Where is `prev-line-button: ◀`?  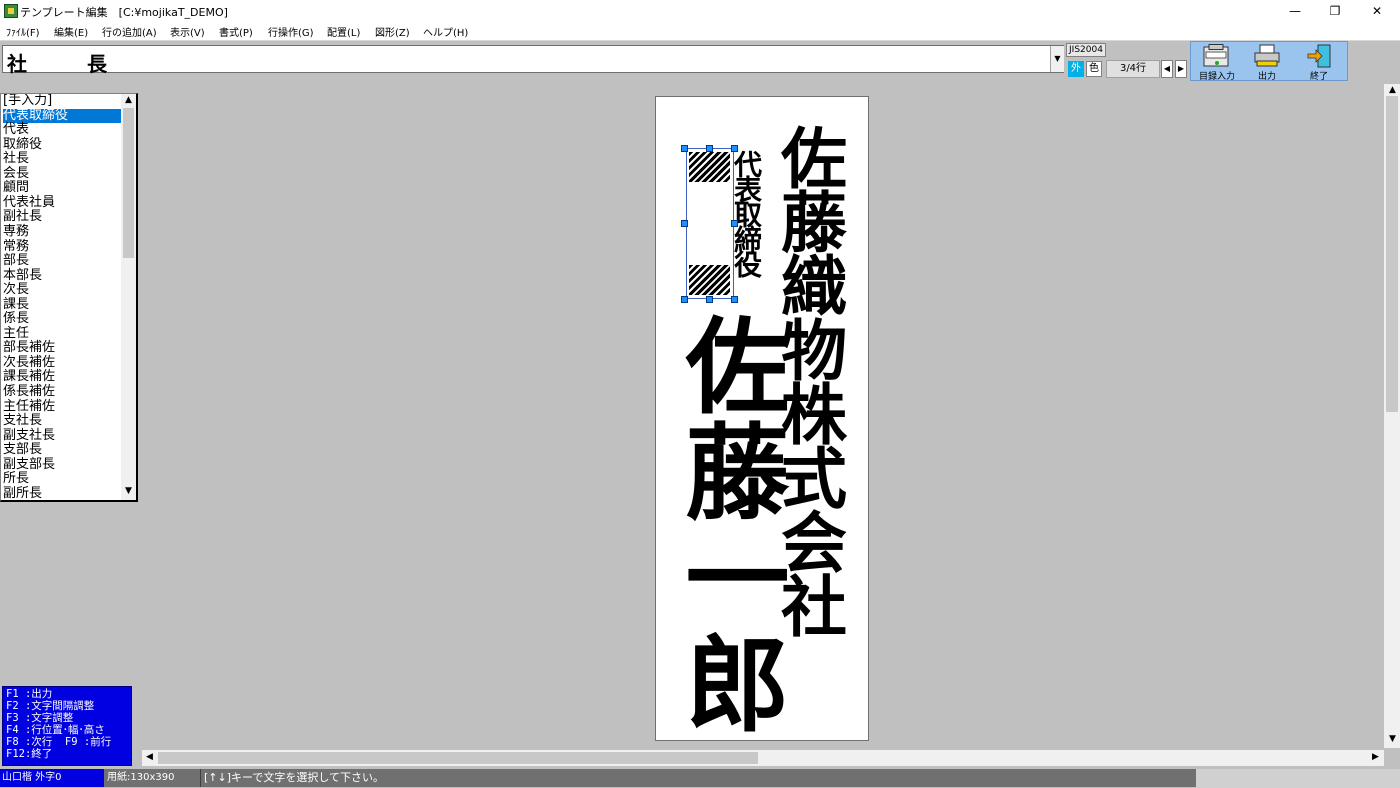 prev-line-button: ◀ is located at coordinates (1167, 69).